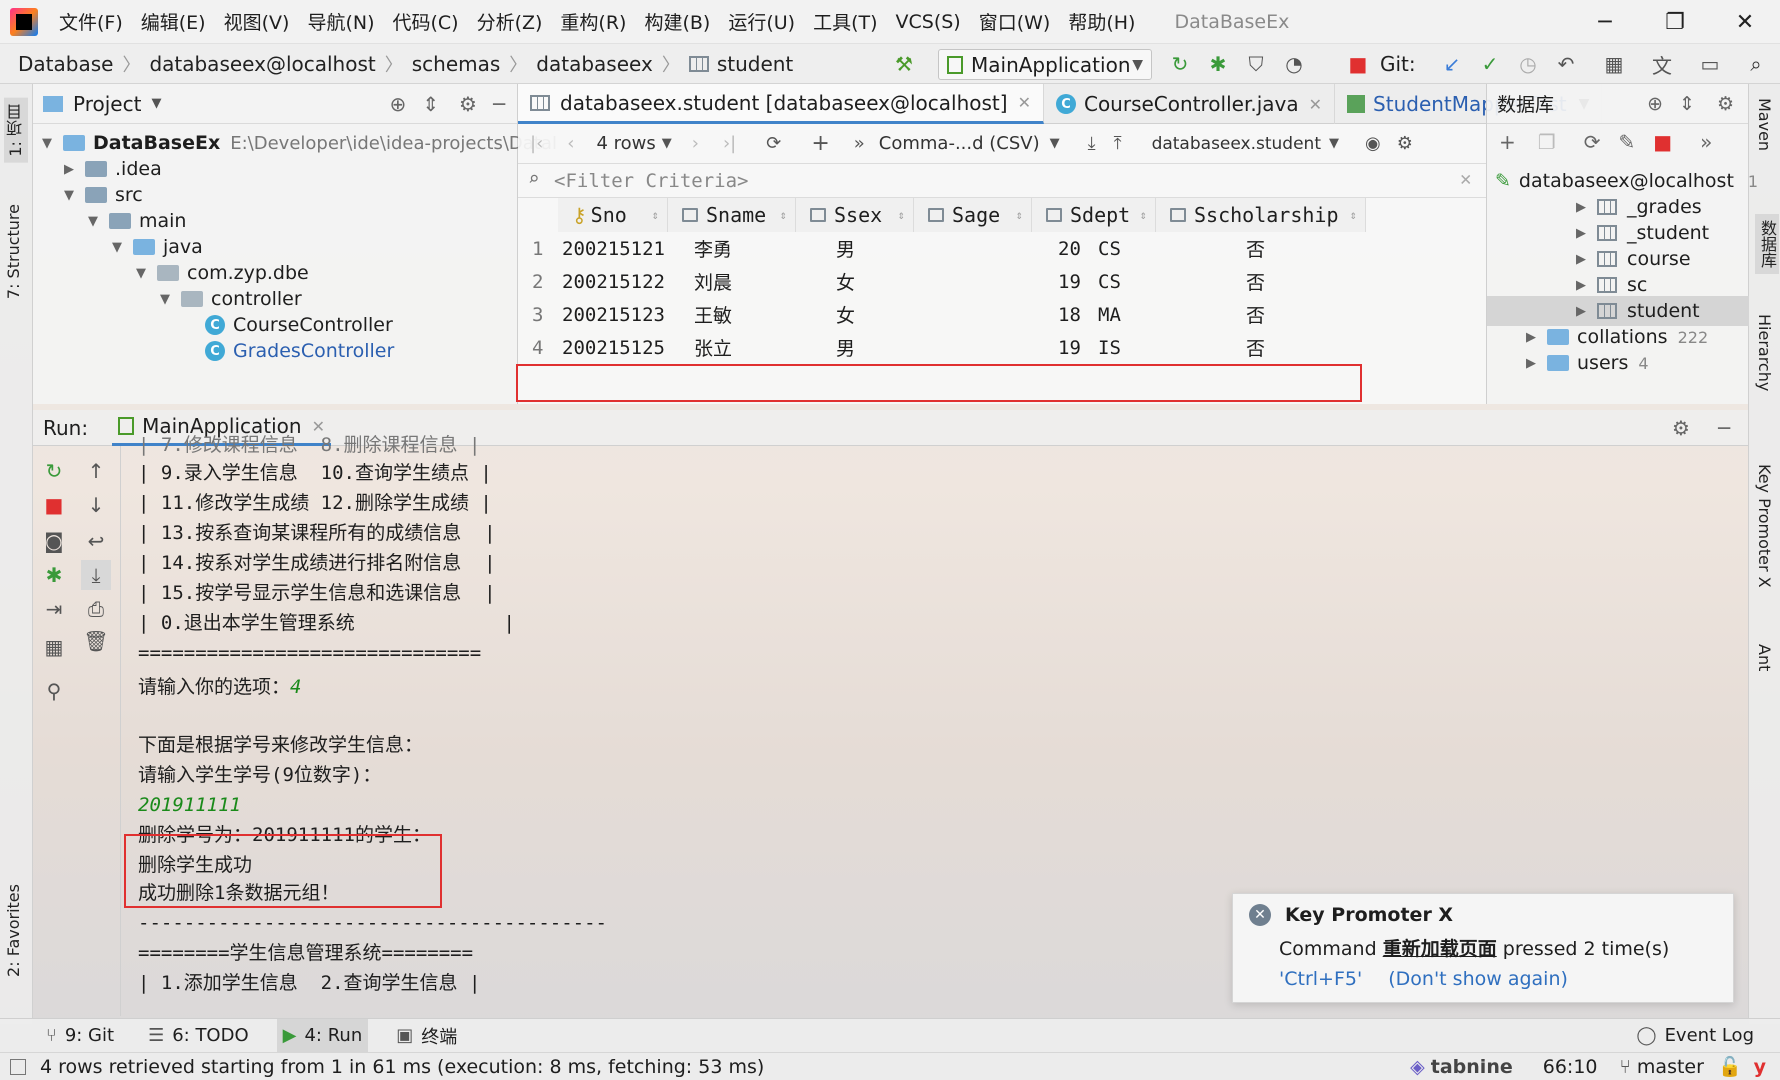 The height and width of the screenshot is (1080, 1780). What do you see at coordinates (54, 691) in the screenshot?
I see `pin-icon: ⚲` at bounding box center [54, 691].